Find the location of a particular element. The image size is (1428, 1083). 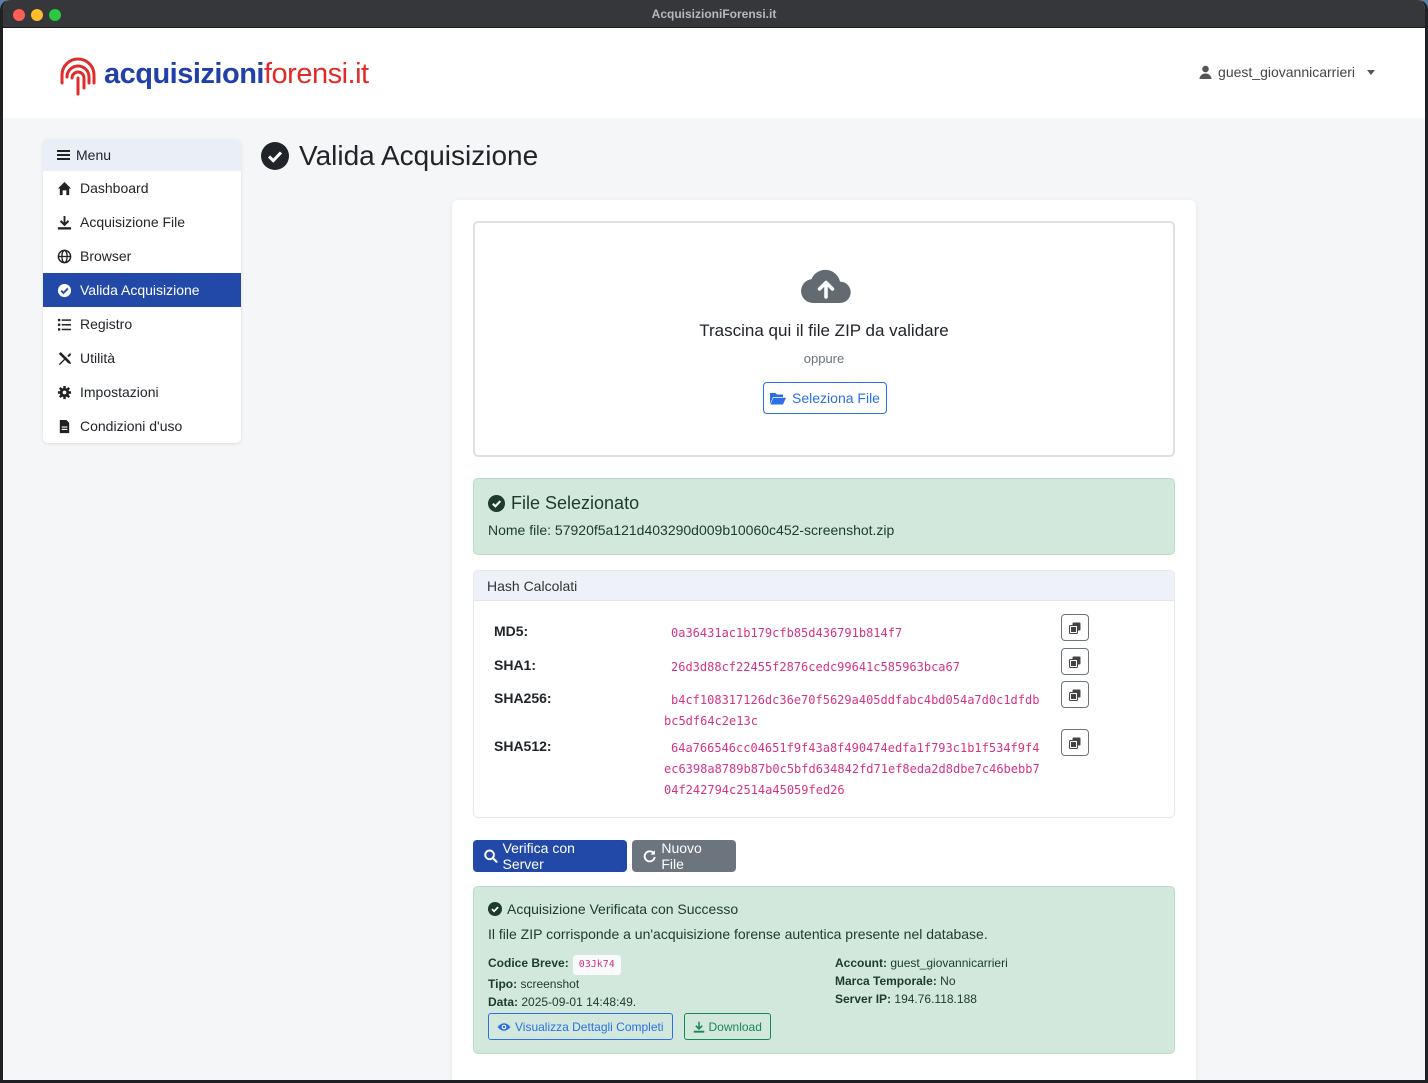

view-details-label: Visualizza Dettagli Completi is located at coordinates (589, 1026).